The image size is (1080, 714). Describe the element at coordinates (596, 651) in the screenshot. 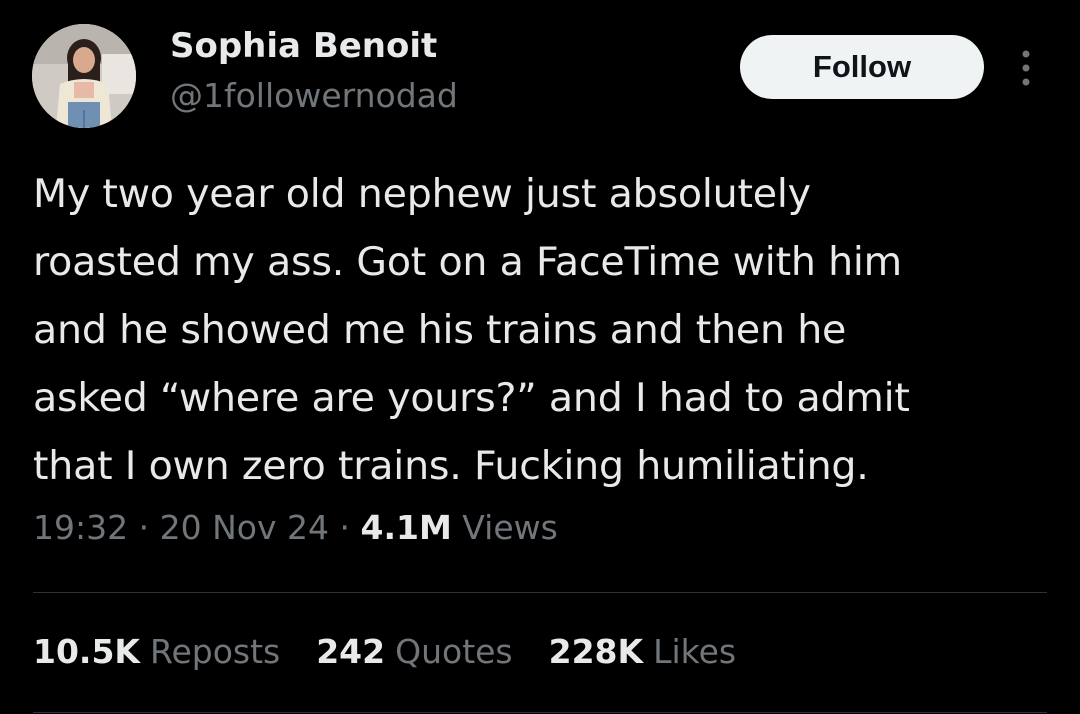

I see `likes-count: 228K` at that location.